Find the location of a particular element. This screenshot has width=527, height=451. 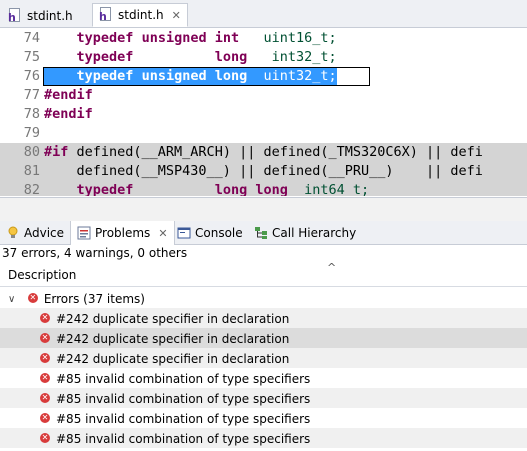

tab-label: Console is located at coordinates (219, 232).